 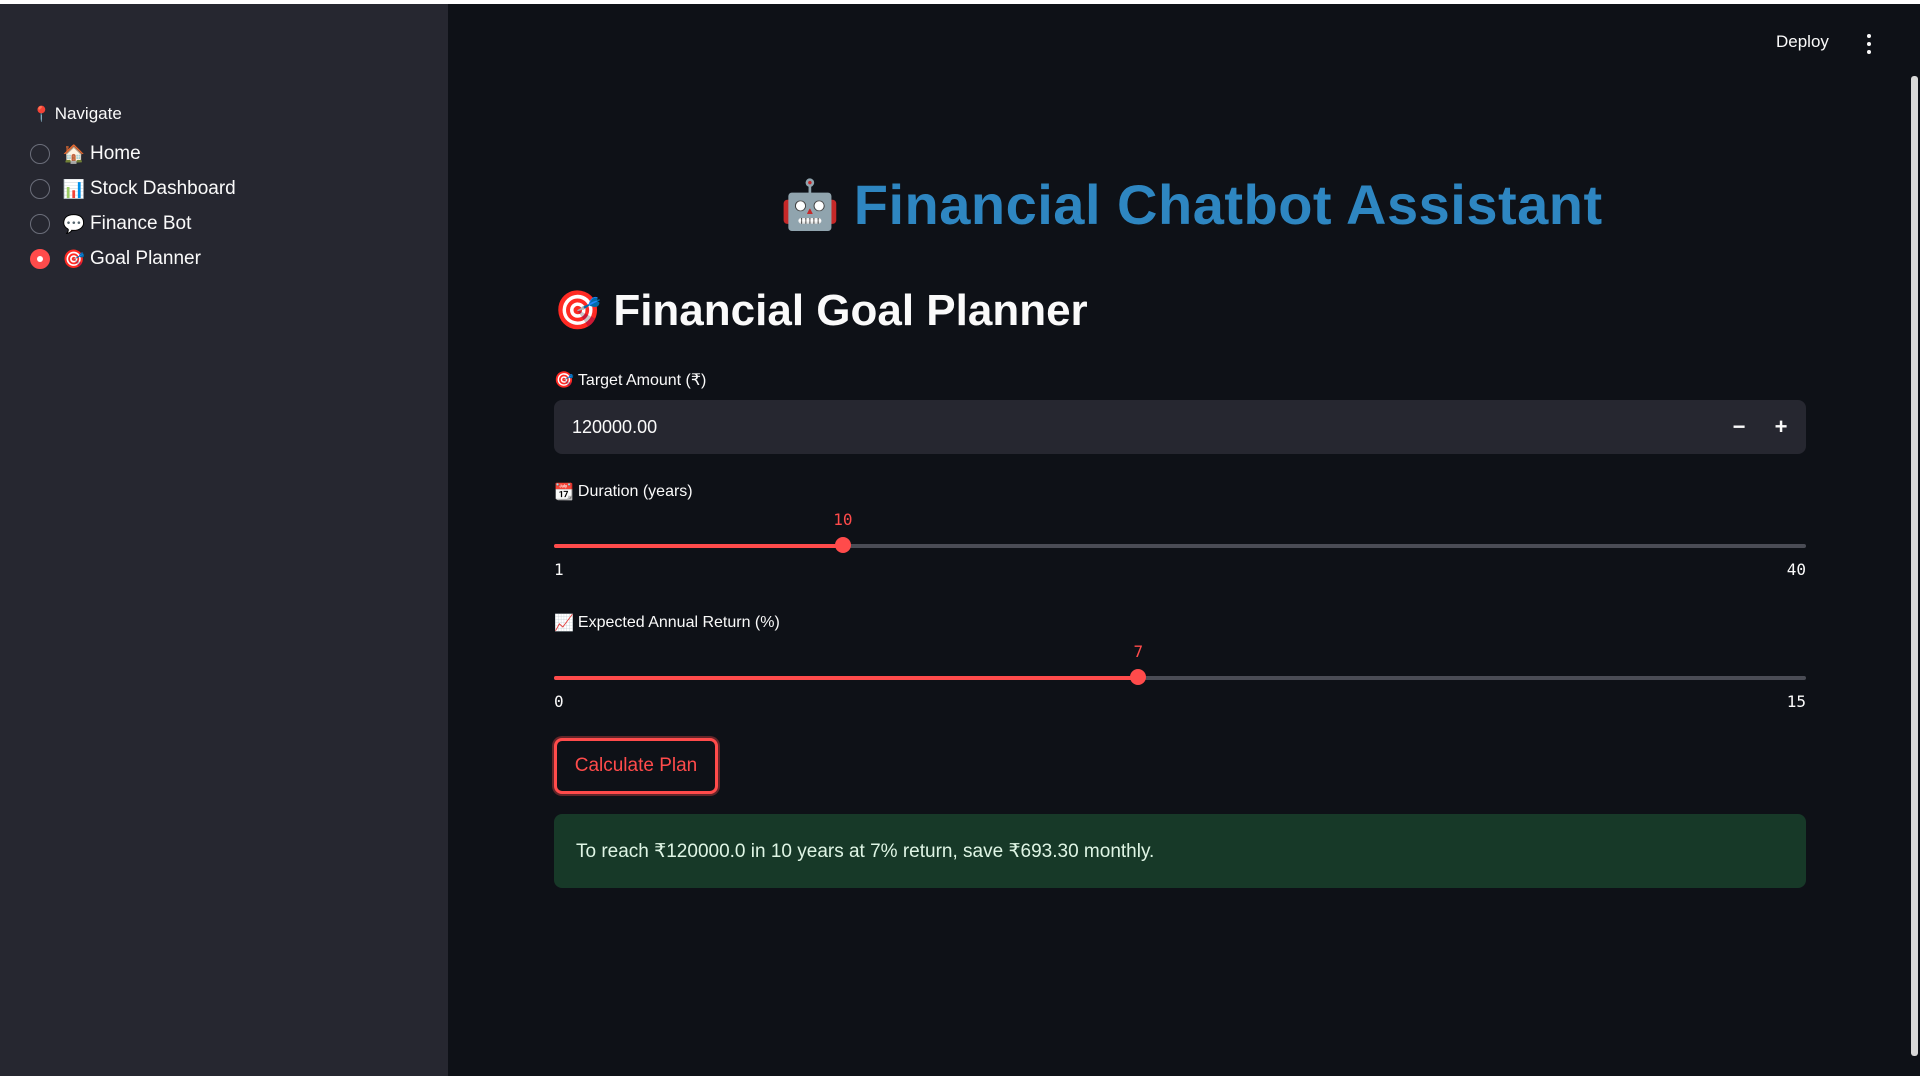 What do you see at coordinates (1914, 566) in the screenshot?
I see `scrollbar` at bounding box center [1914, 566].